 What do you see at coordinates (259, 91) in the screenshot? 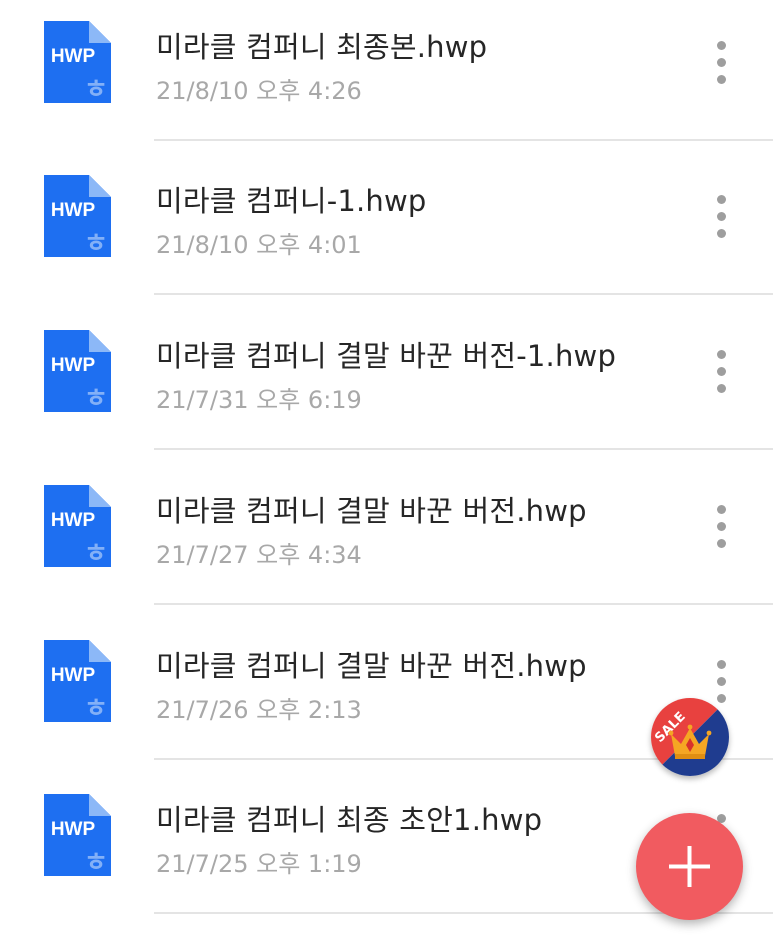
I see `file-date: 21/8/10 오후 4:26` at bounding box center [259, 91].